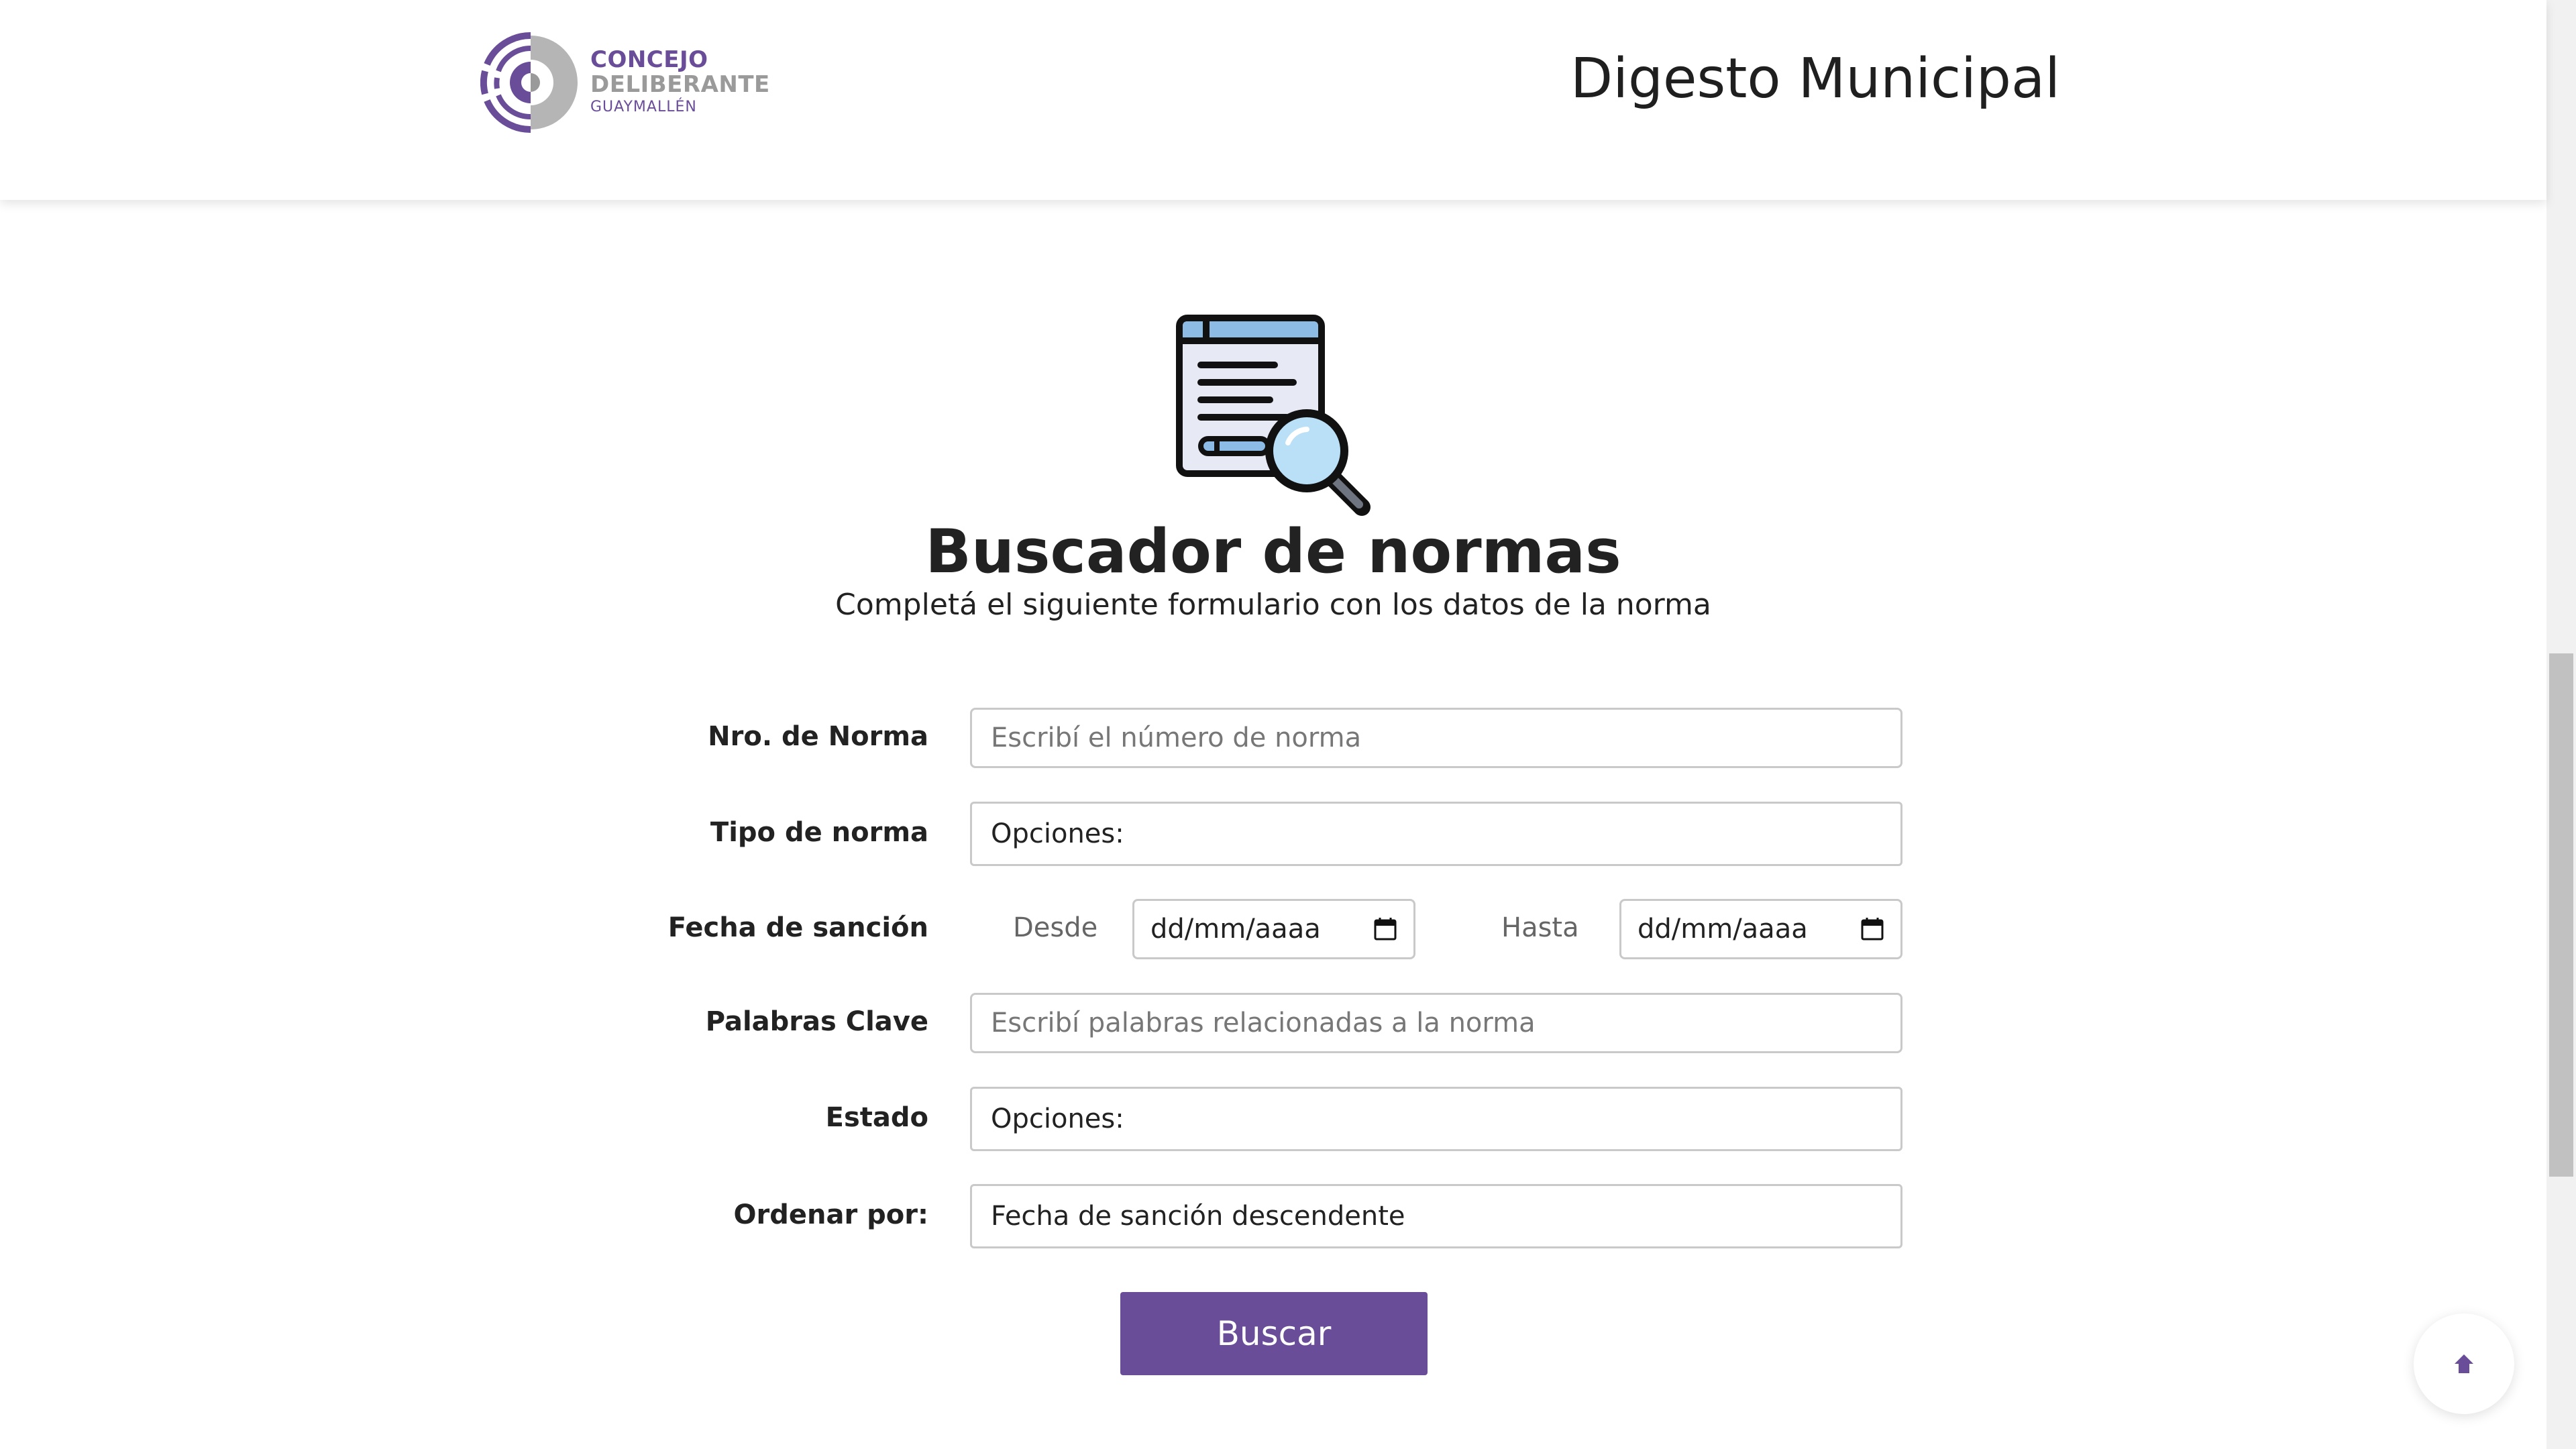  I want to click on concejo-logo-wordmark: CONCEJO DELIBERANTE GUAYMALLÉN, so click(680, 81).